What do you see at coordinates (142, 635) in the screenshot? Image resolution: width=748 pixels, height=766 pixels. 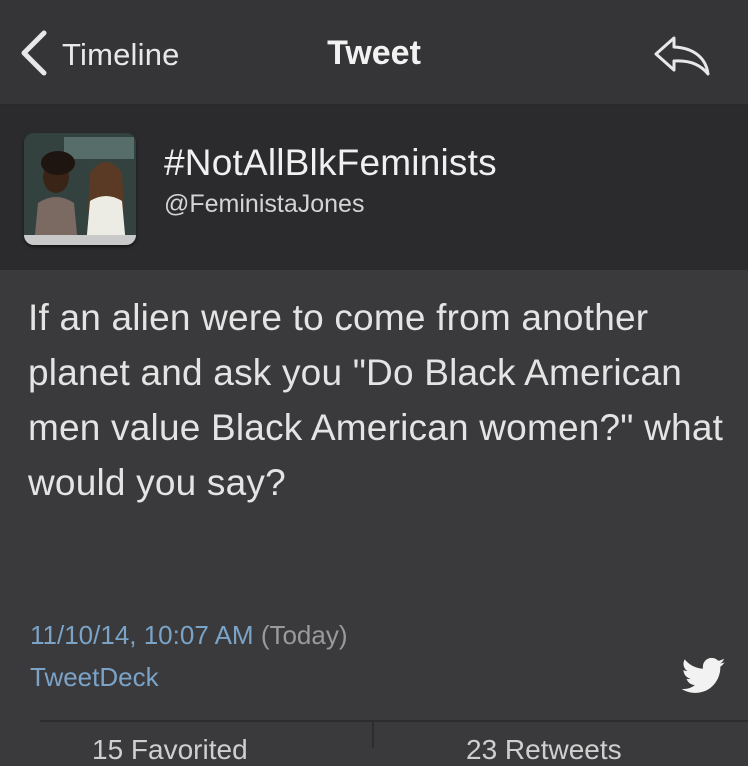 I see `tweet-timestamp: 11/10/14, 10:07 AM` at bounding box center [142, 635].